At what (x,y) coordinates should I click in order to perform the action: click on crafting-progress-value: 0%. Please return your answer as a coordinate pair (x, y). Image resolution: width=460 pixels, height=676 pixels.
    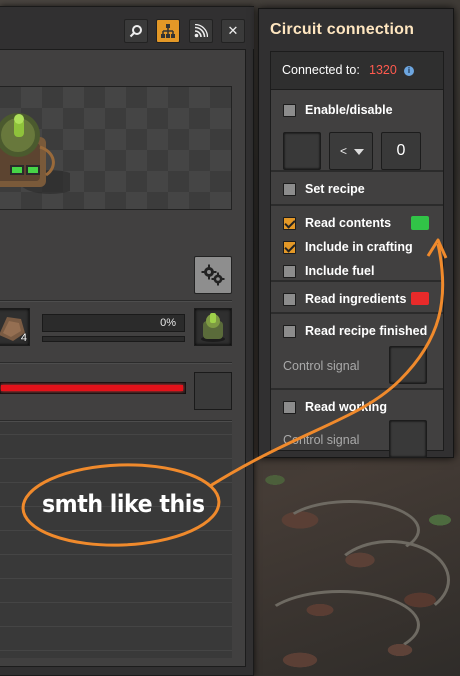
    Looking at the image, I should click on (168, 323).